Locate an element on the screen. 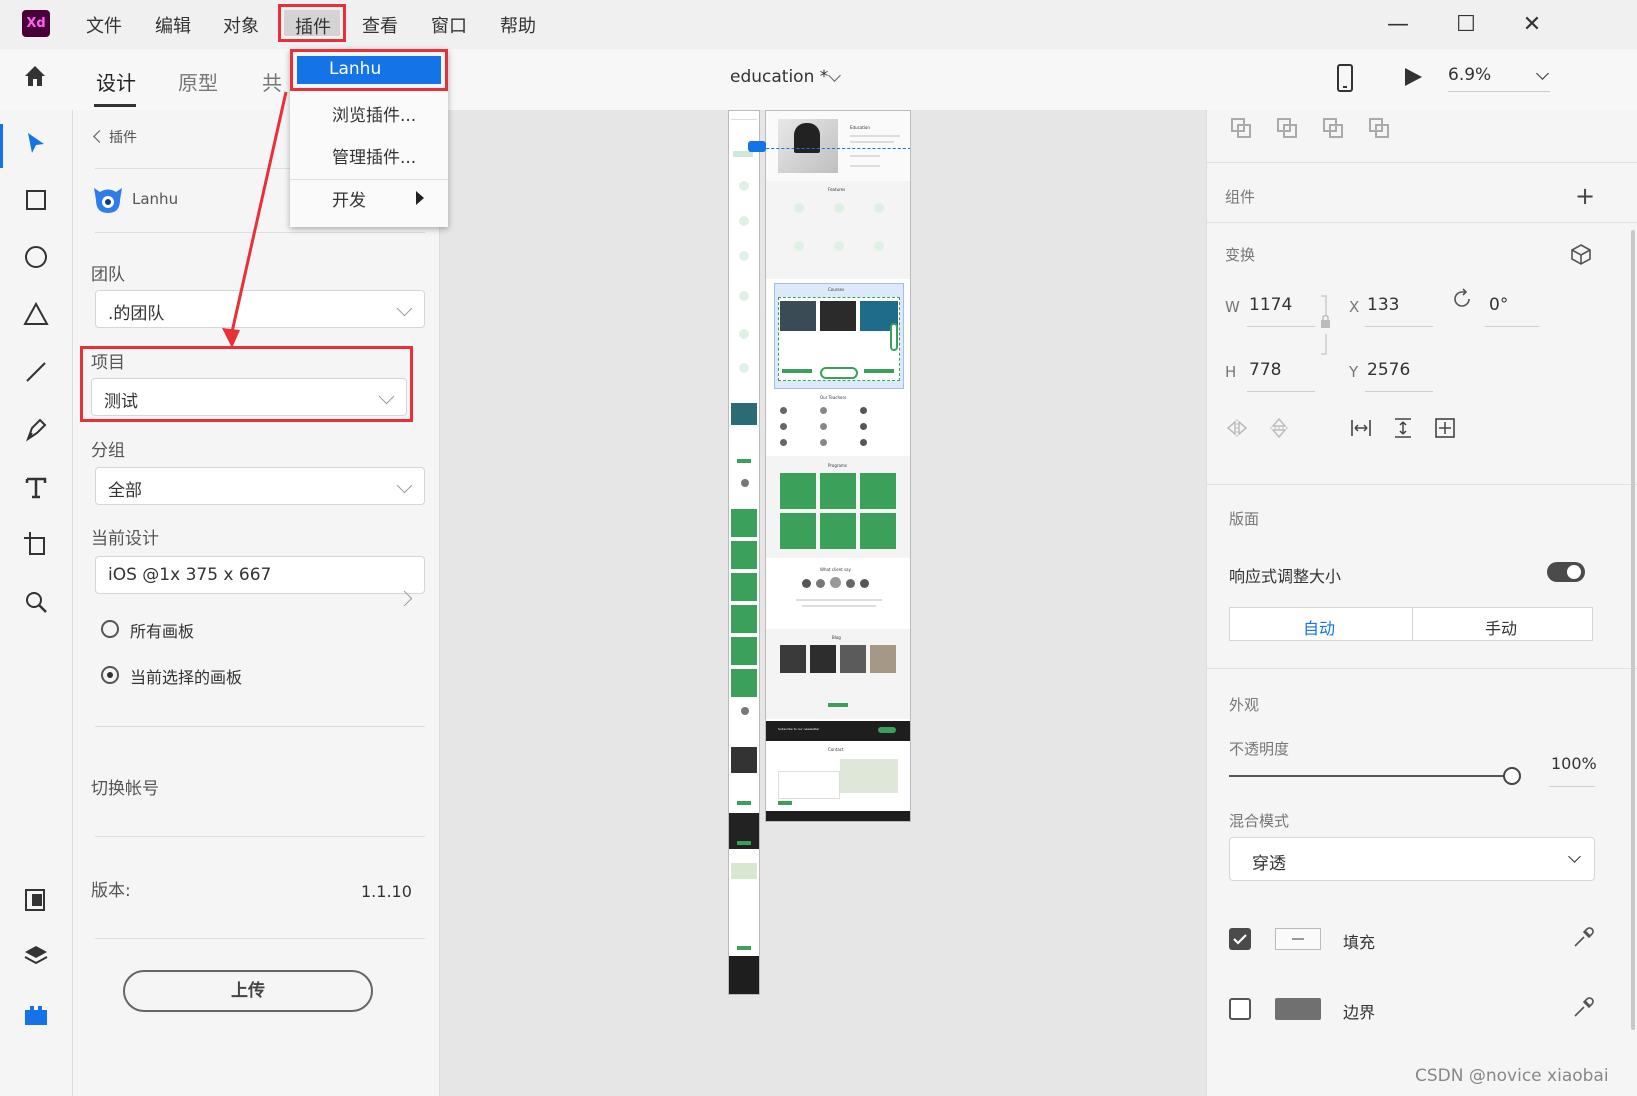 The height and width of the screenshot is (1096, 1637). team-select: .的团队 is located at coordinates (260, 309).